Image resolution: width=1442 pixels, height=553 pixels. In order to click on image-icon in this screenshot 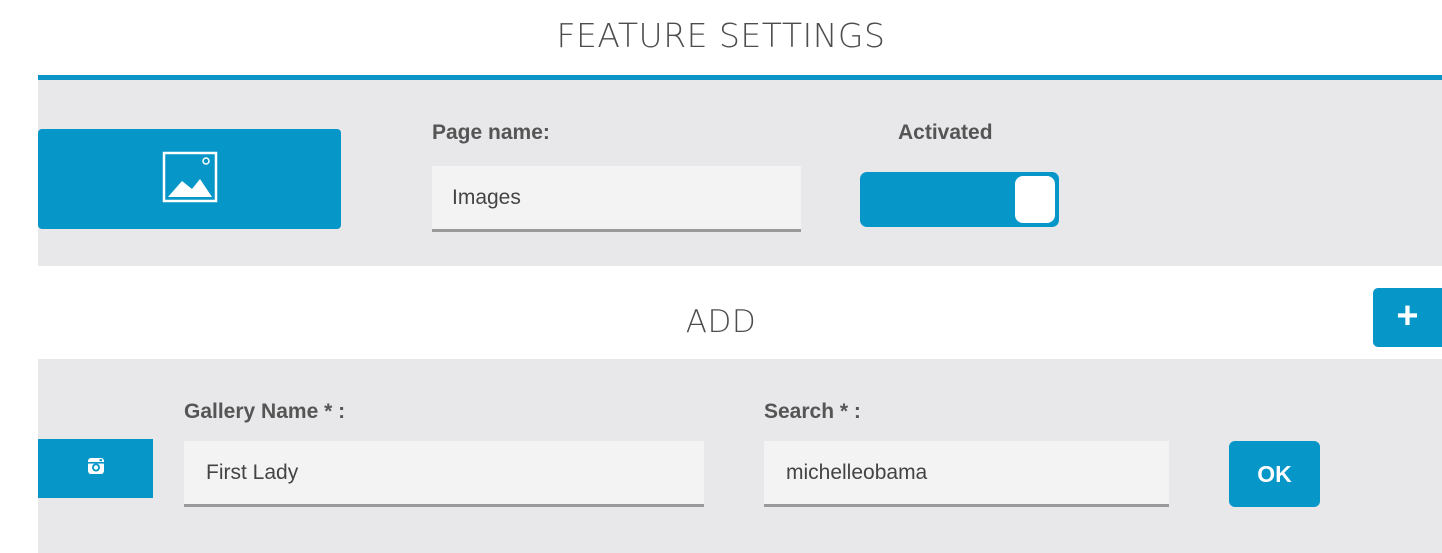, I will do `click(190, 179)`.